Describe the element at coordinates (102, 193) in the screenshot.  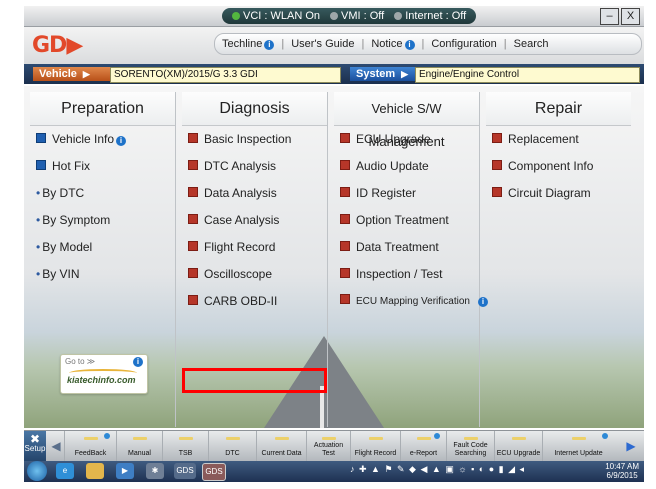
I see `menu-by-dtc: • By DTC` at that location.